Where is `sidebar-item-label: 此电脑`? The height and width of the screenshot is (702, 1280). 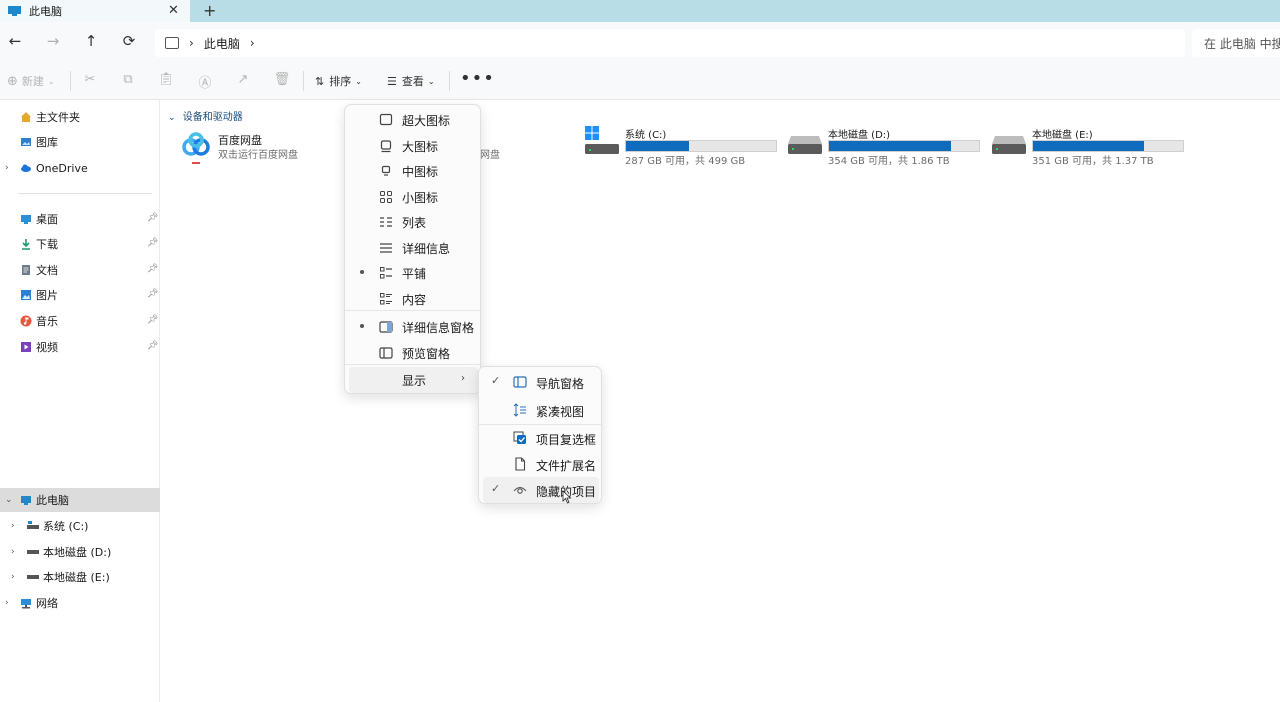 sidebar-item-label: 此电脑 is located at coordinates (52, 500).